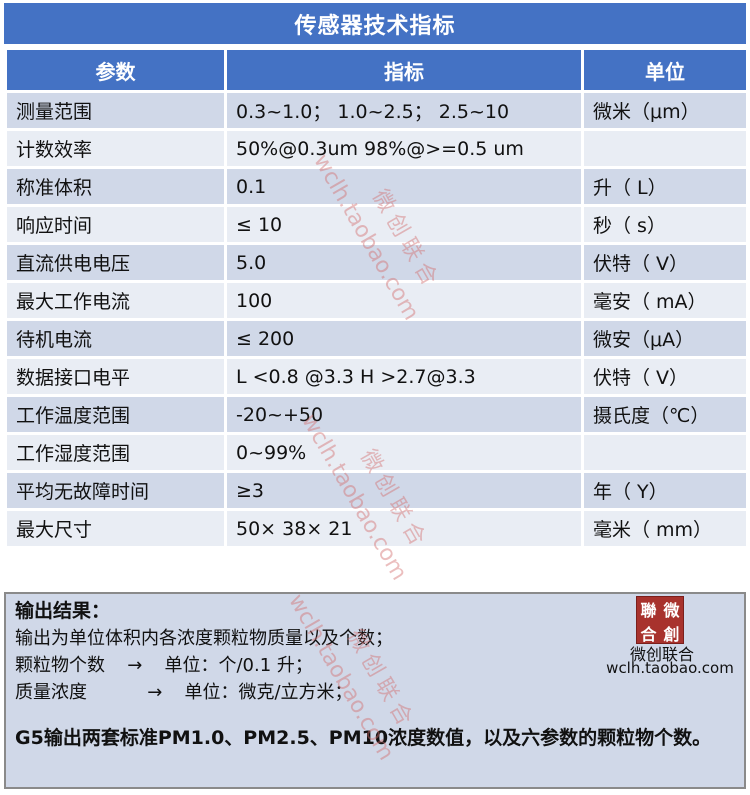 This screenshot has width=750, height=795. I want to click on value-cell: 0.1, so click(404, 186).